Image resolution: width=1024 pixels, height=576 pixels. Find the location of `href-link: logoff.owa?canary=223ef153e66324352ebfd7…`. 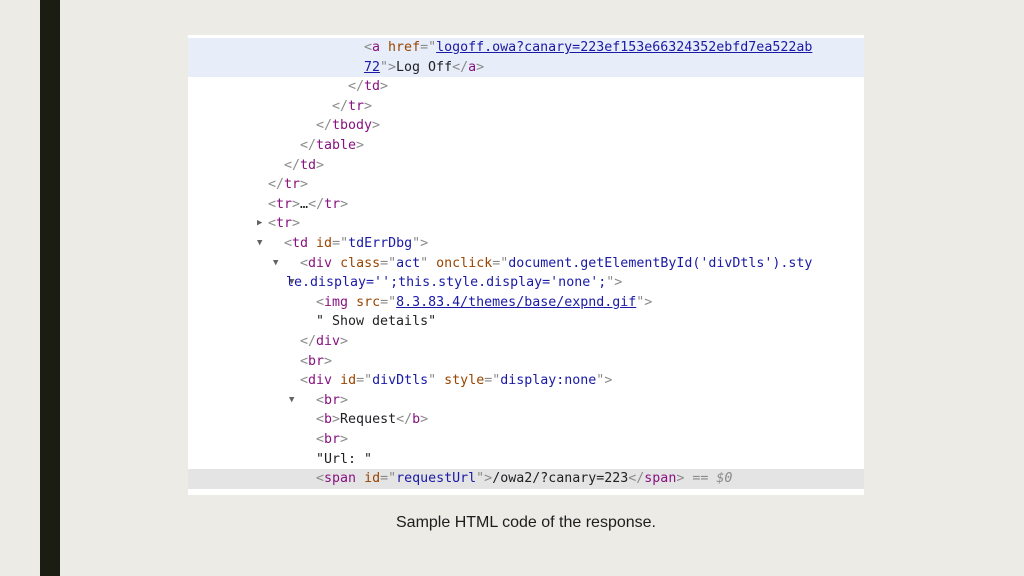

href-link: logoff.owa?canary=223ef153e66324352ebfd7… is located at coordinates (624, 47).